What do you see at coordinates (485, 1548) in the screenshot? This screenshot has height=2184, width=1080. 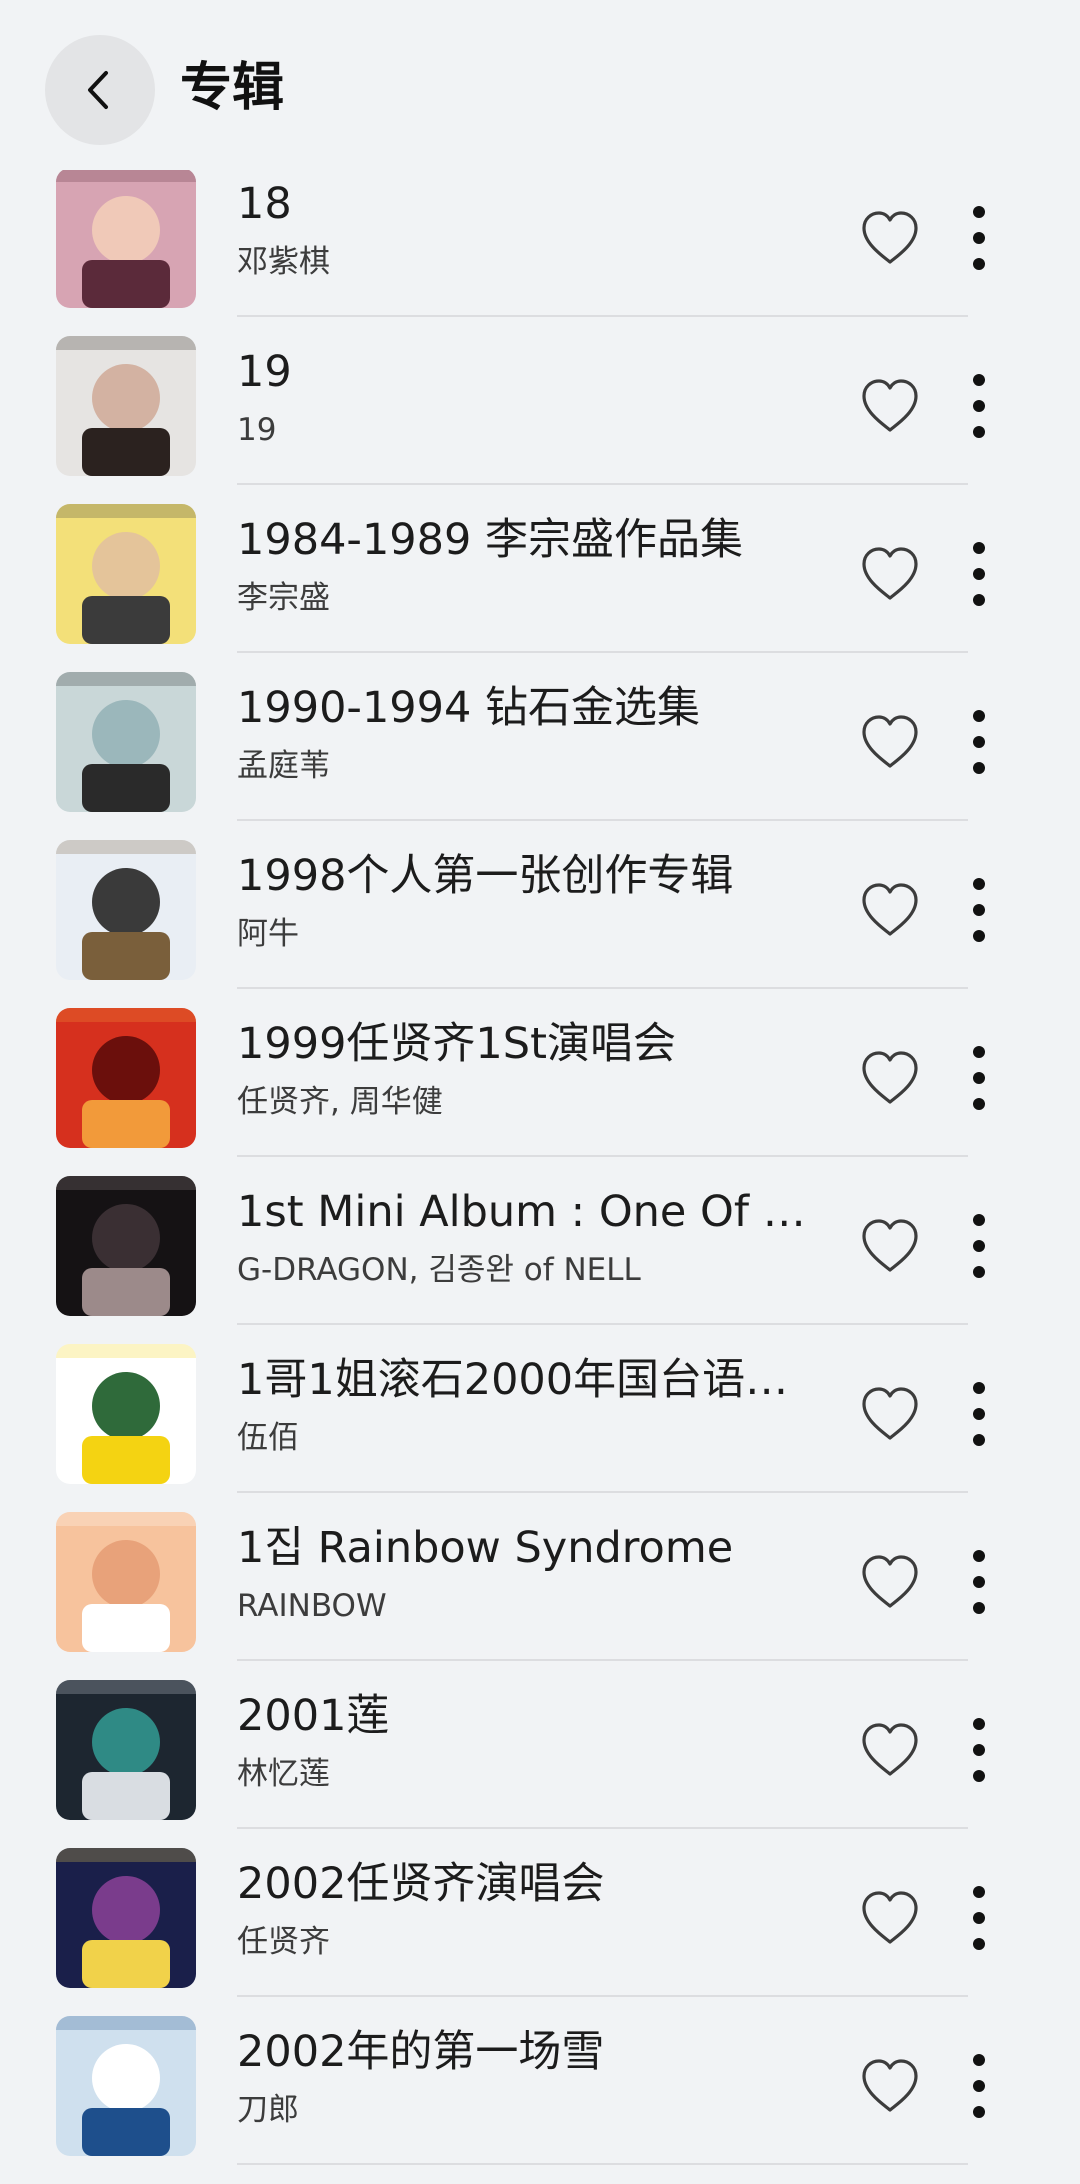 I see `album-title: 1집 Rainbow Syndrome` at bounding box center [485, 1548].